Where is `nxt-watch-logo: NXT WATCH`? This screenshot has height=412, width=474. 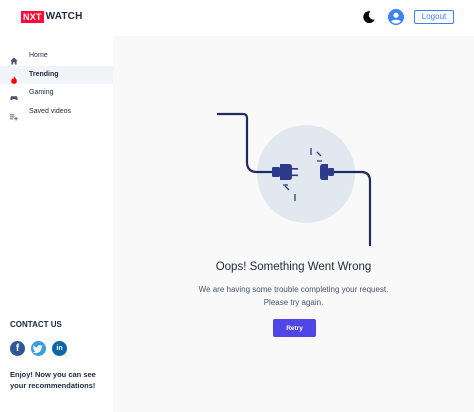
nxt-watch-logo: NXT WATCH is located at coordinates (52, 17).